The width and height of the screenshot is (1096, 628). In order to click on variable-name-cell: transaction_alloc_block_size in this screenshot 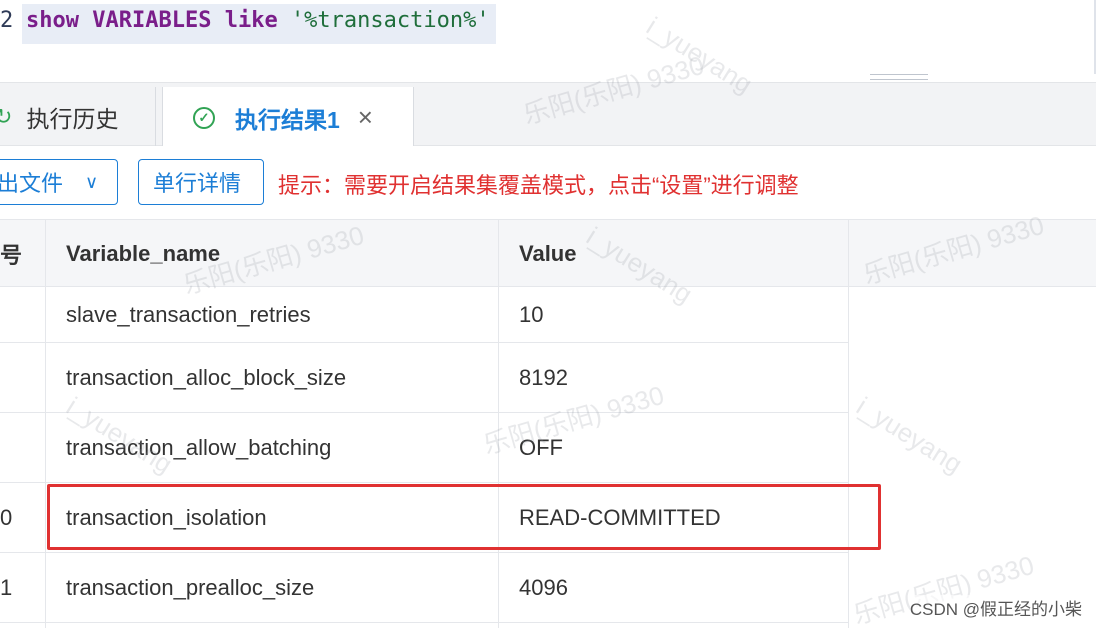, I will do `click(276, 377)`.